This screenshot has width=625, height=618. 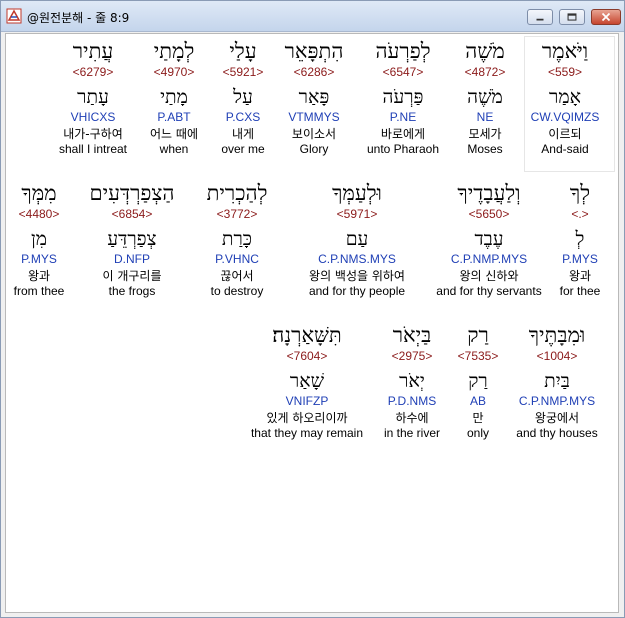 I want to click on english-gloss: for thee, so click(x=580, y=291).